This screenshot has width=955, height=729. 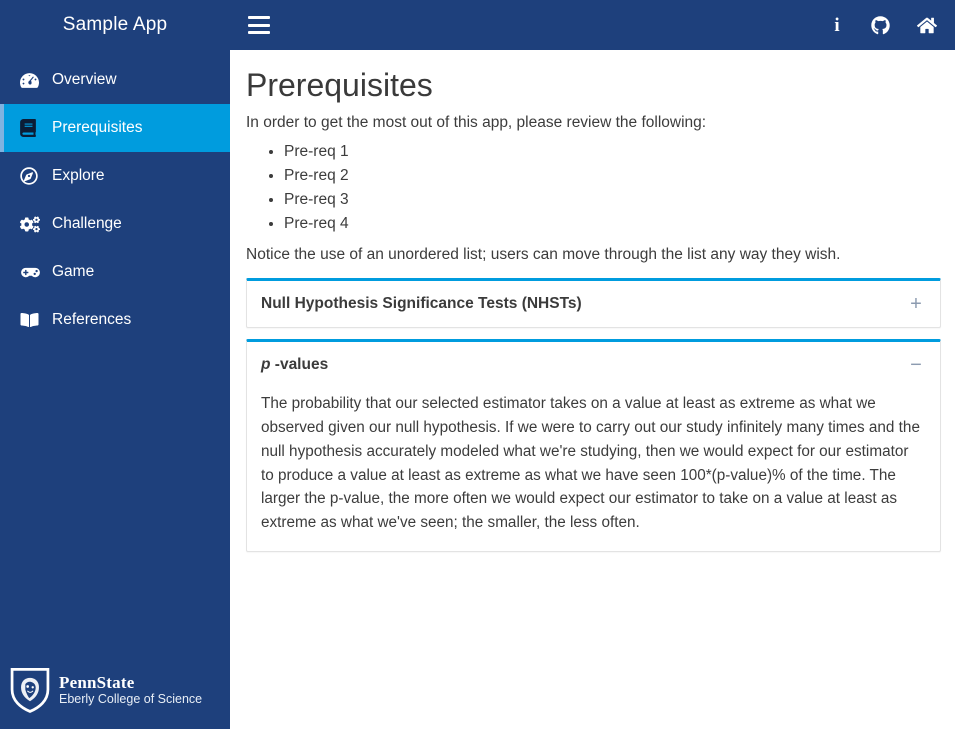 I want to click on sidebar-item-label: Overview, so click(x=84, y=79).